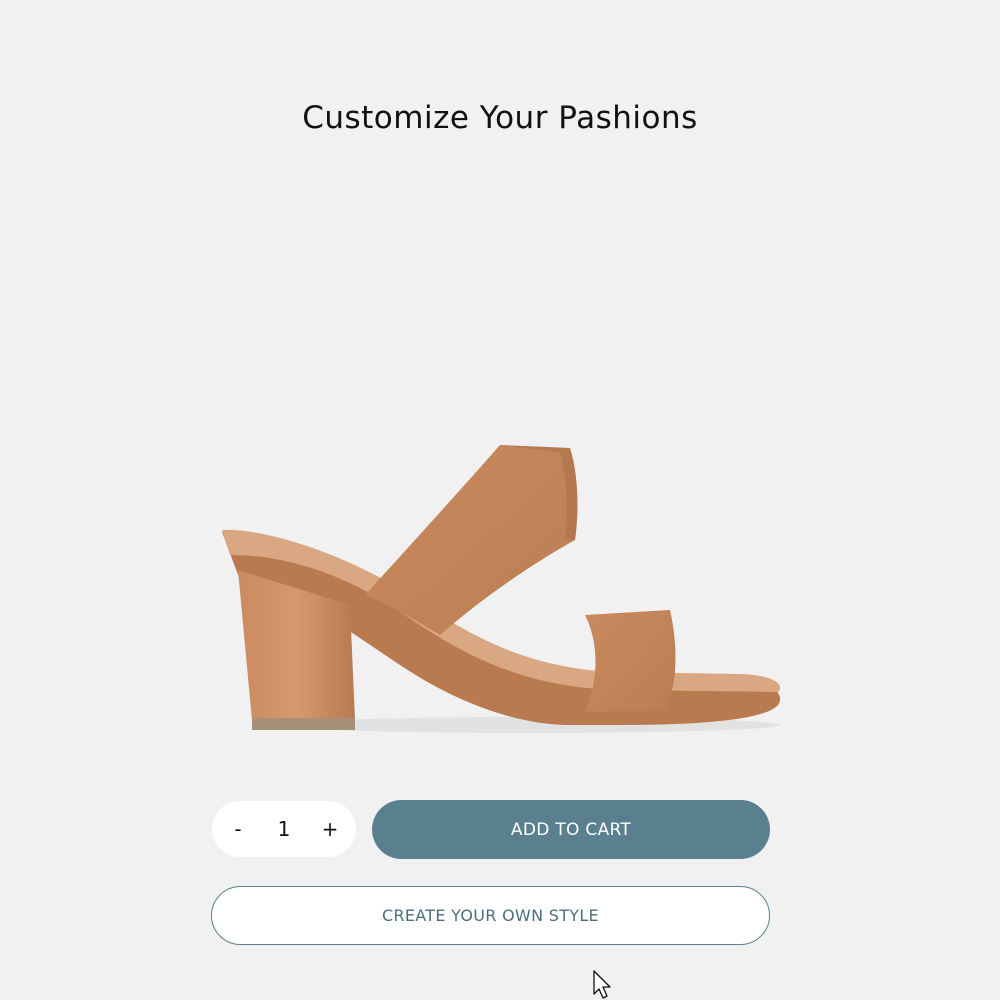 Image resolution: width=1000 pixels, height=1000 pixels. What do you see at coordinates (500, 118) in the screenshot?
I see `page-title: Customize Your Pashions` at bounding box center [500, 118].